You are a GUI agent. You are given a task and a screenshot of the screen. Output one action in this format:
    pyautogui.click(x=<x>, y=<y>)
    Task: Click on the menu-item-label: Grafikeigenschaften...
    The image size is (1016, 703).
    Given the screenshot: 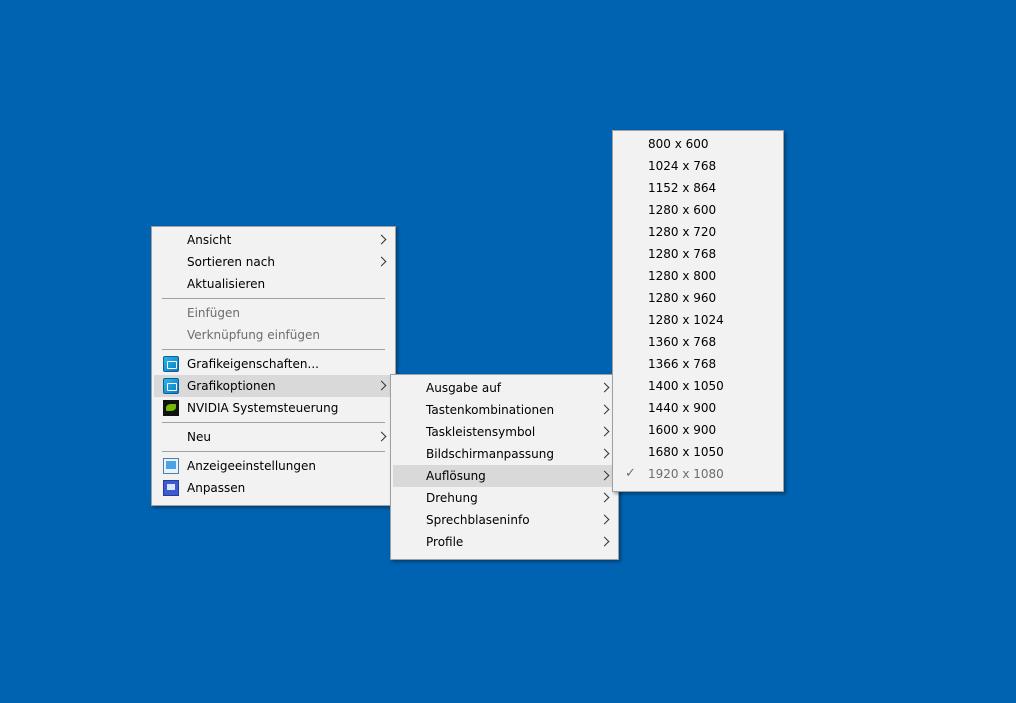 What is the action you would take?
    pyautogui.click(x=253, y=364)
    